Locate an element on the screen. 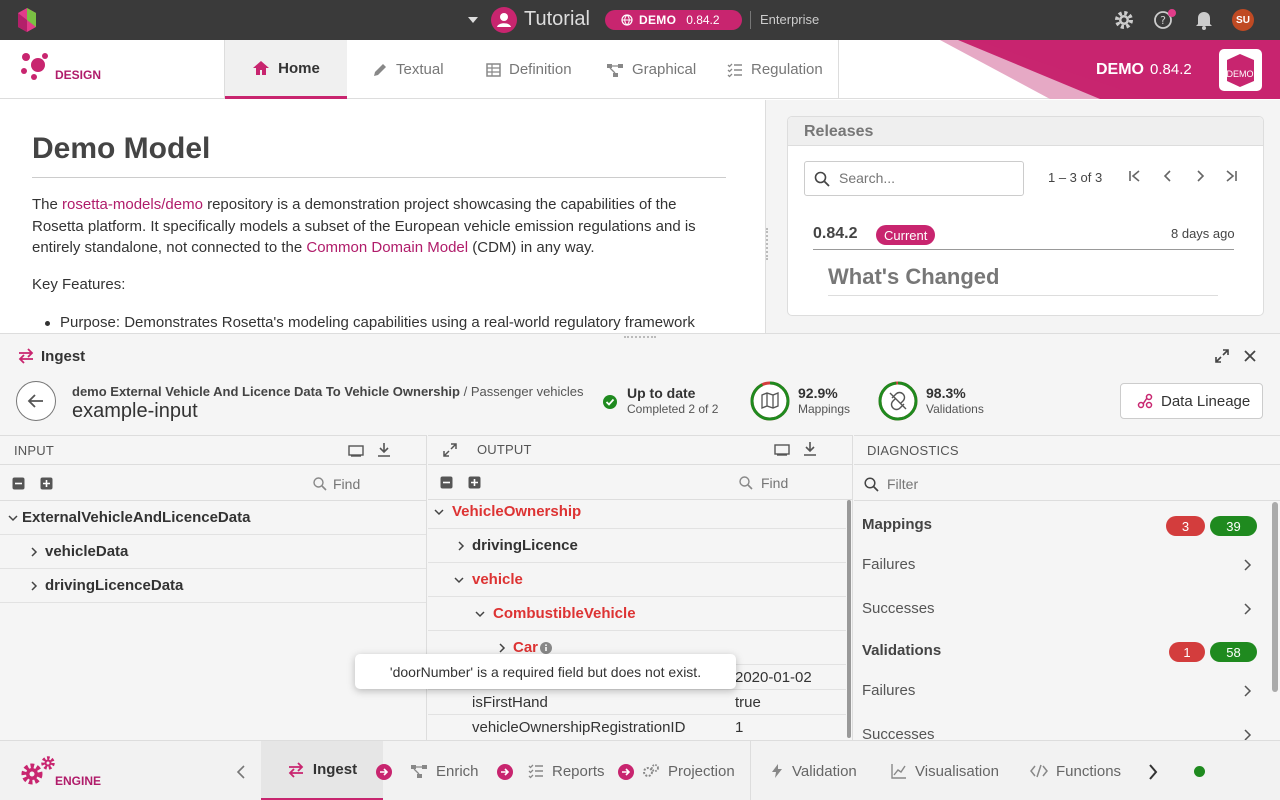 The width and height of the screenshot is (1280, 800). vertical-splitter is located at coordinates (776, 216).